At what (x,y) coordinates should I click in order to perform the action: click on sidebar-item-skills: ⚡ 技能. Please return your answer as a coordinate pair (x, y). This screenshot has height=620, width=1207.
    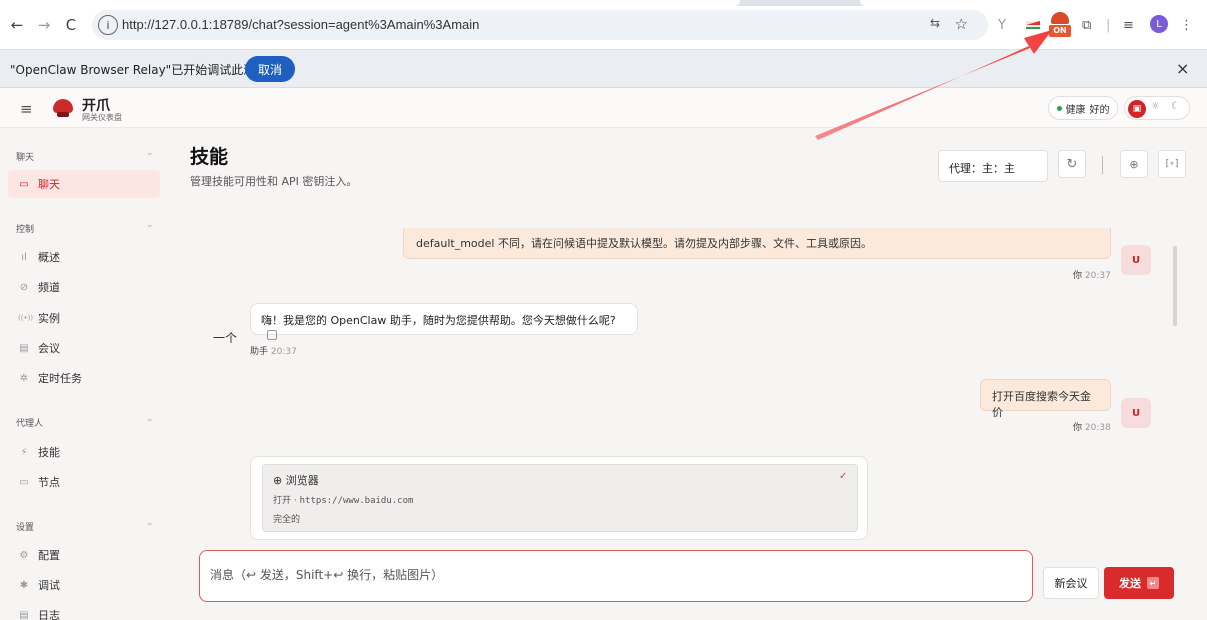
    Looking at the image, I should click on (84, 452).